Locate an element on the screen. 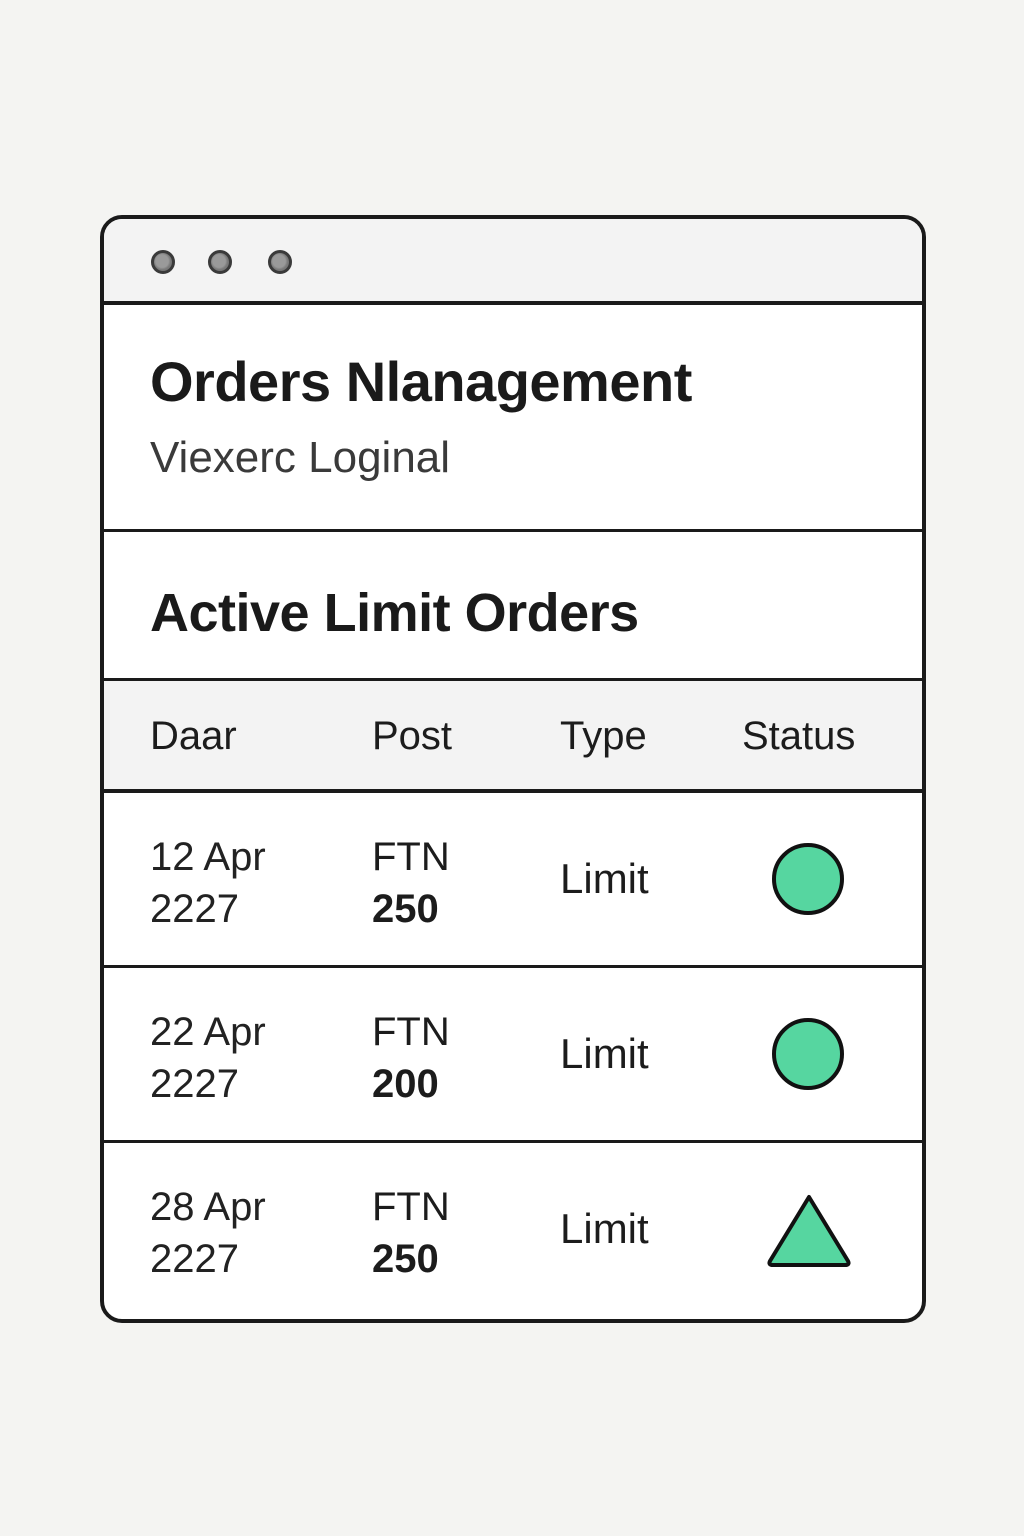 This screenshot has height=1536, width=1024. window-close-icon is located at coordinates (163, 262).